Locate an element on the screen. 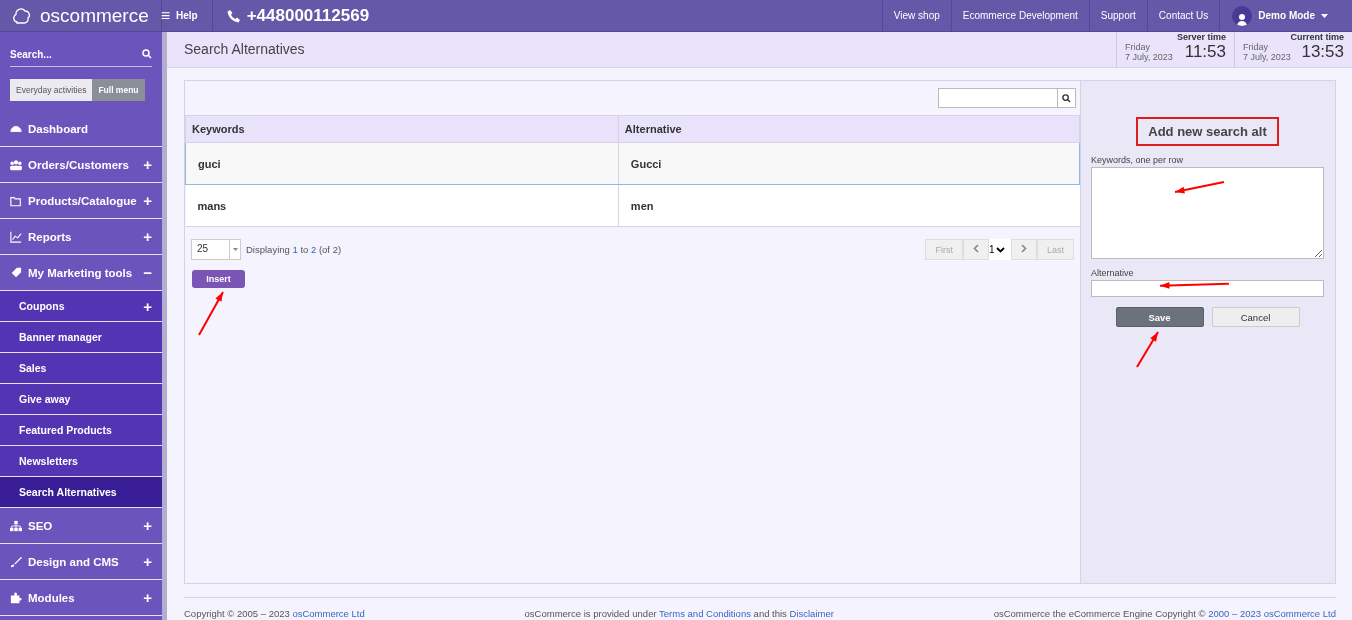 The image size is (1352, 620). sidebar-item-label: Dashboard is located at coordinates (58, 128).